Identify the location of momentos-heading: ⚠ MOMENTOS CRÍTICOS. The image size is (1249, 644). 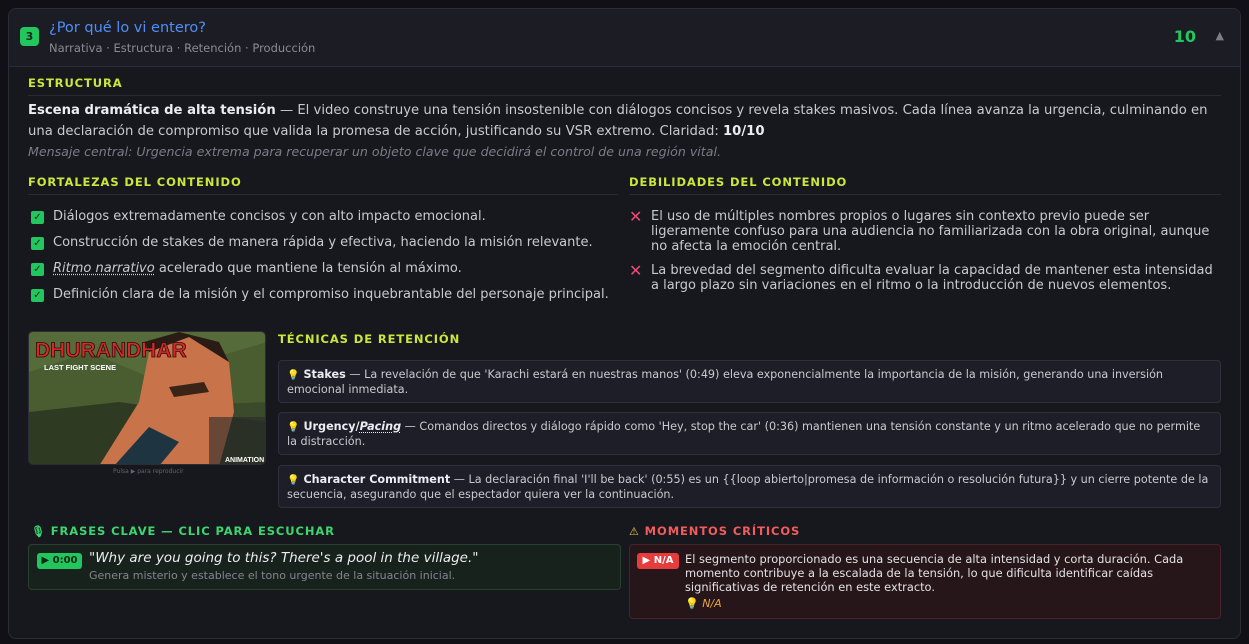
(714, 531).